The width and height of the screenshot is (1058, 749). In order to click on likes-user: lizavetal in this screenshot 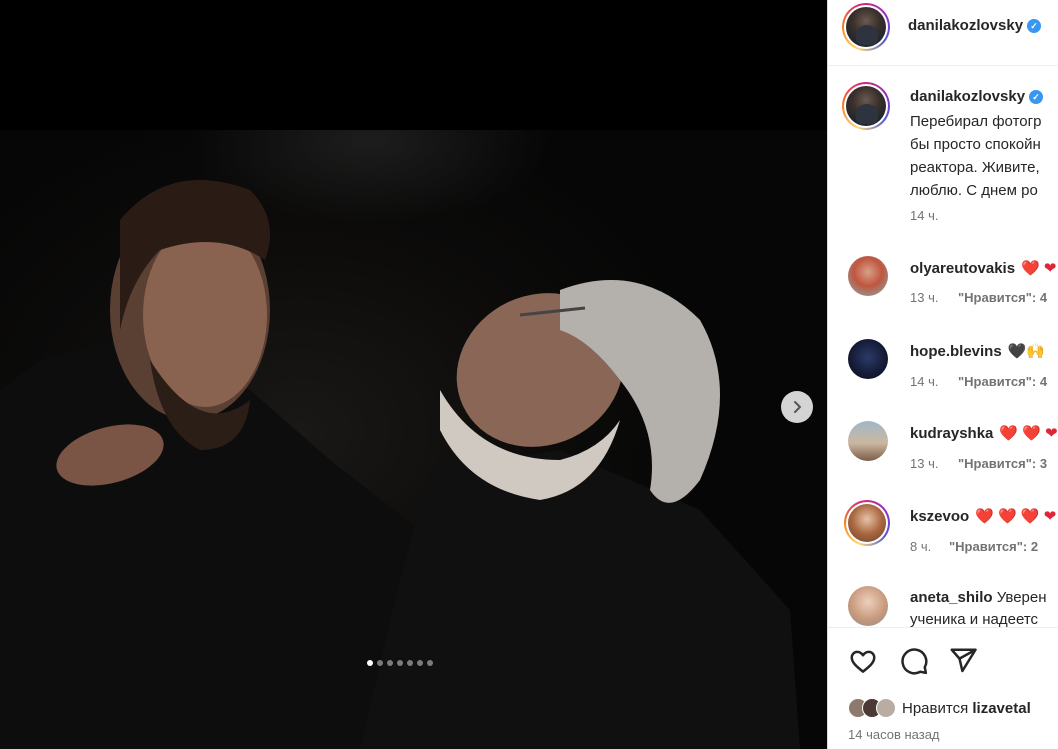, I will do `click(1001, 708)`.